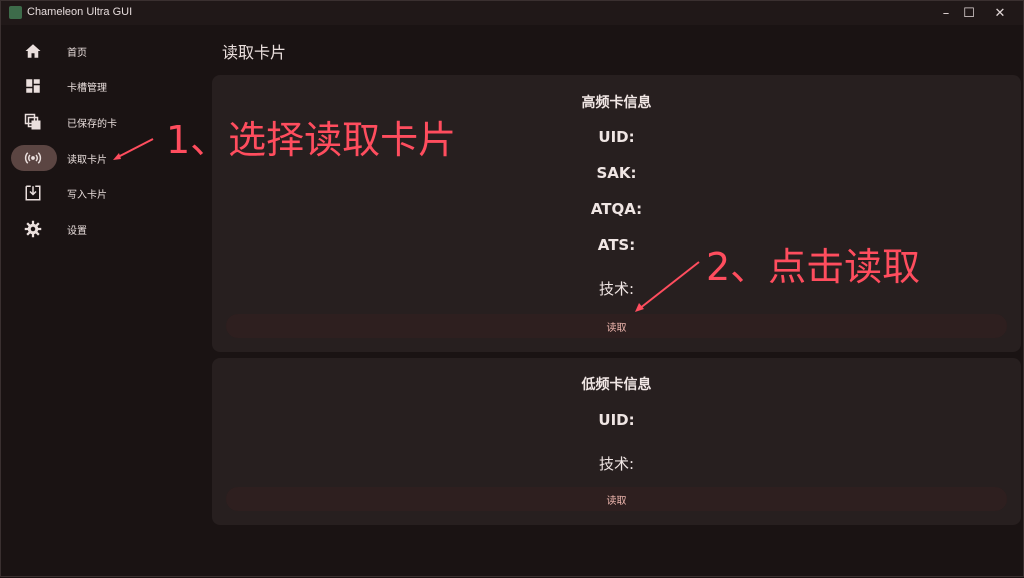 Image resolution: width=1024 pixels, height=578 pixels. I want to click on sidebar-item-slot-manager: 卡槽管理, so click(101, 86).